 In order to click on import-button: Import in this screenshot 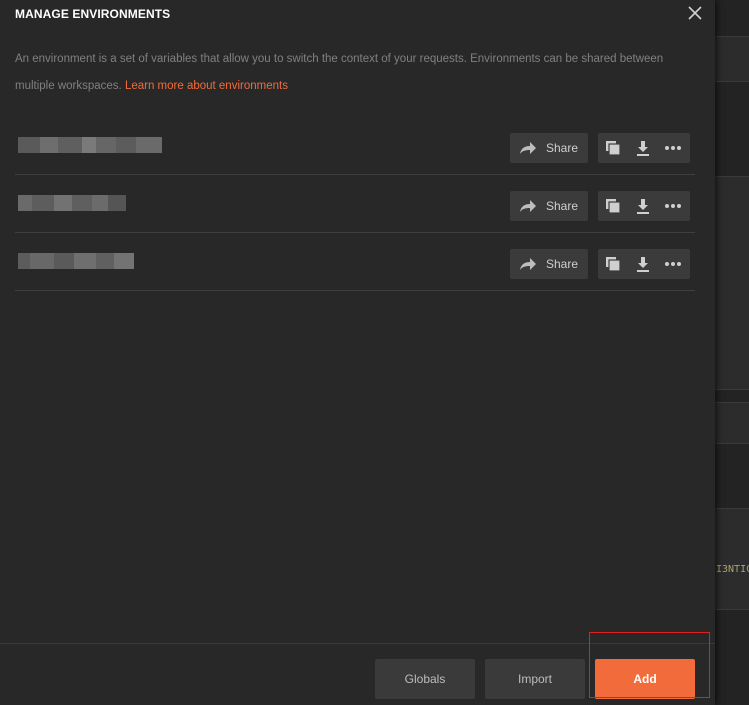, I will do `click(535, 679)`.